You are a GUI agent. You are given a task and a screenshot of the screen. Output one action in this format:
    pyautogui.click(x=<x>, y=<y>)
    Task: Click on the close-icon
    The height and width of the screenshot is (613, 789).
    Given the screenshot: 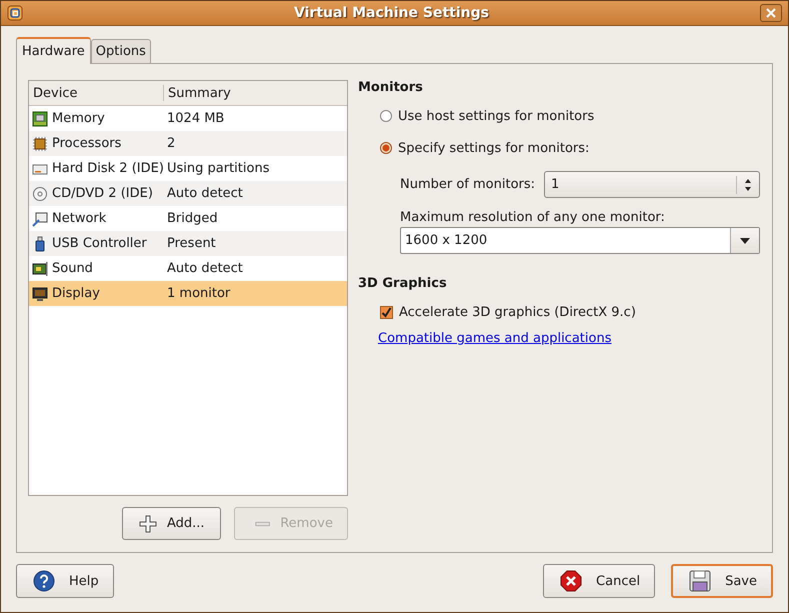 What is the action you would take?
    pyautogui.click(x=771, y=13)
    